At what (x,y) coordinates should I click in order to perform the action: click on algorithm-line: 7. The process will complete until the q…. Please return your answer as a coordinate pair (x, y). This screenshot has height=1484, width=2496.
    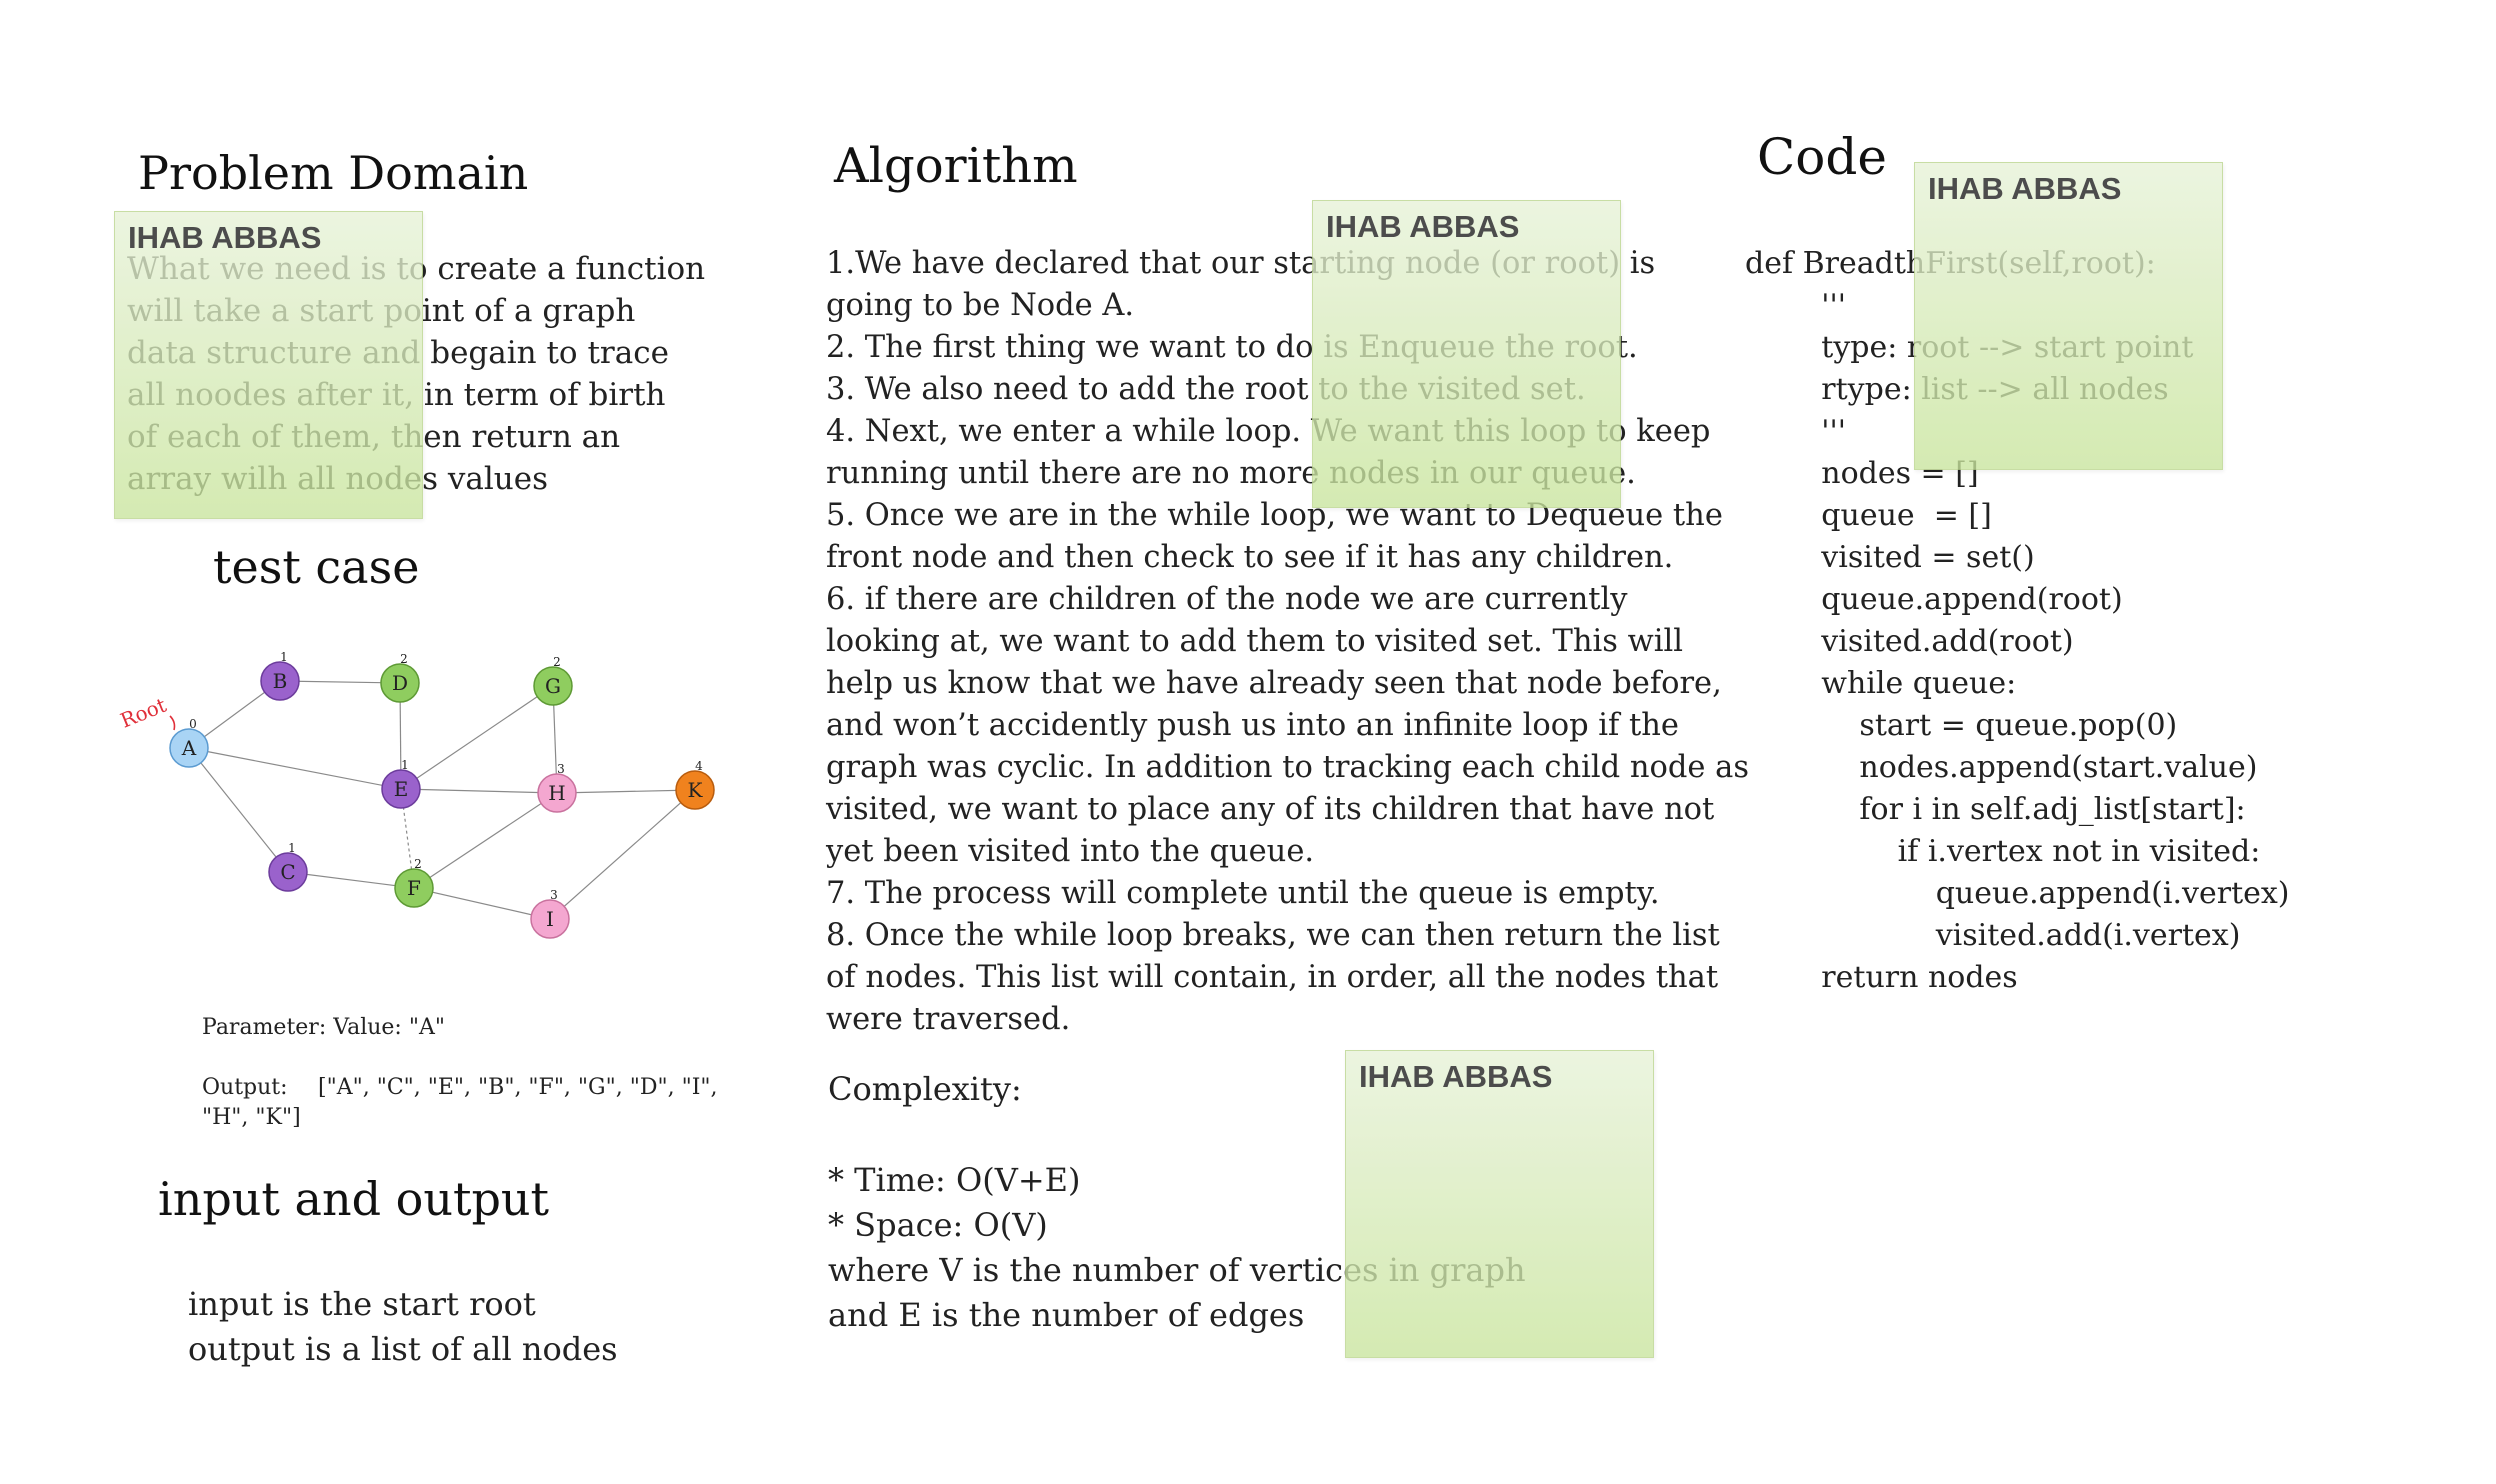
    Looking at the image, I should click on (1243, 893).